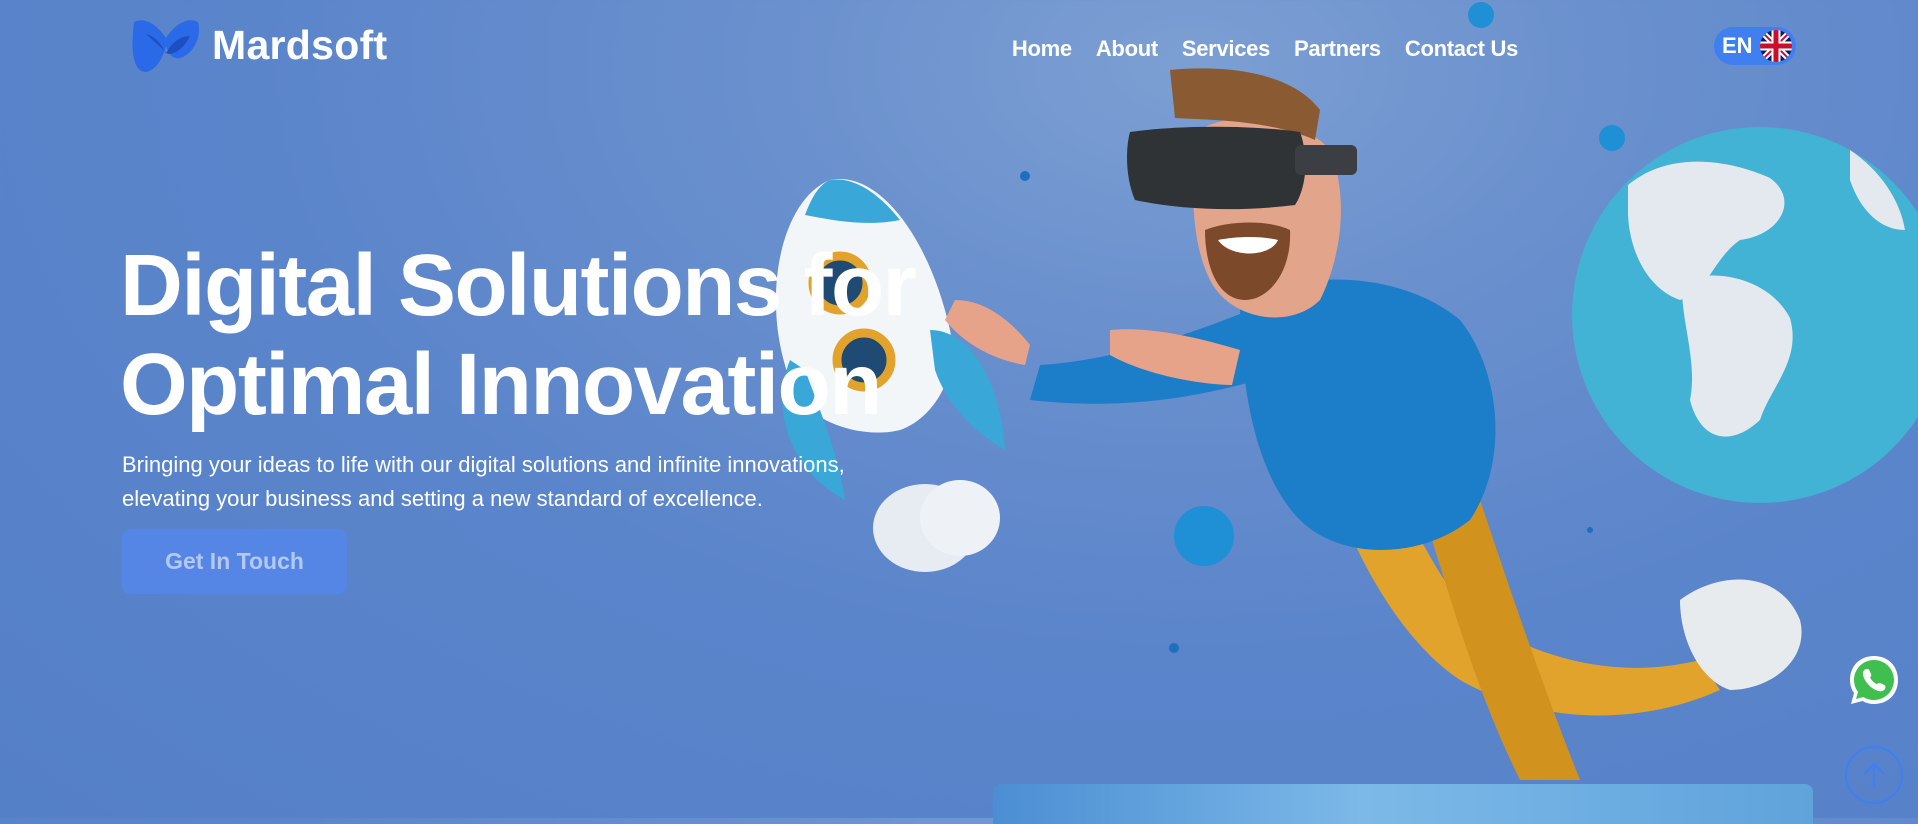  I want to click on arrow-up-icon, so click(1874, 775).